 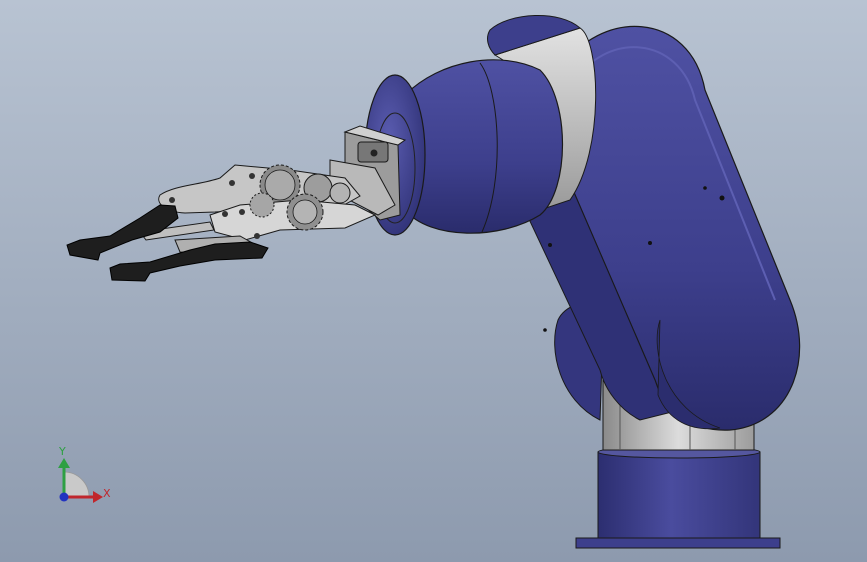 What do you see at coordinates (64, 497) in the screenshot?
I see `triad-z-axis` at bounding box center [64, 497].